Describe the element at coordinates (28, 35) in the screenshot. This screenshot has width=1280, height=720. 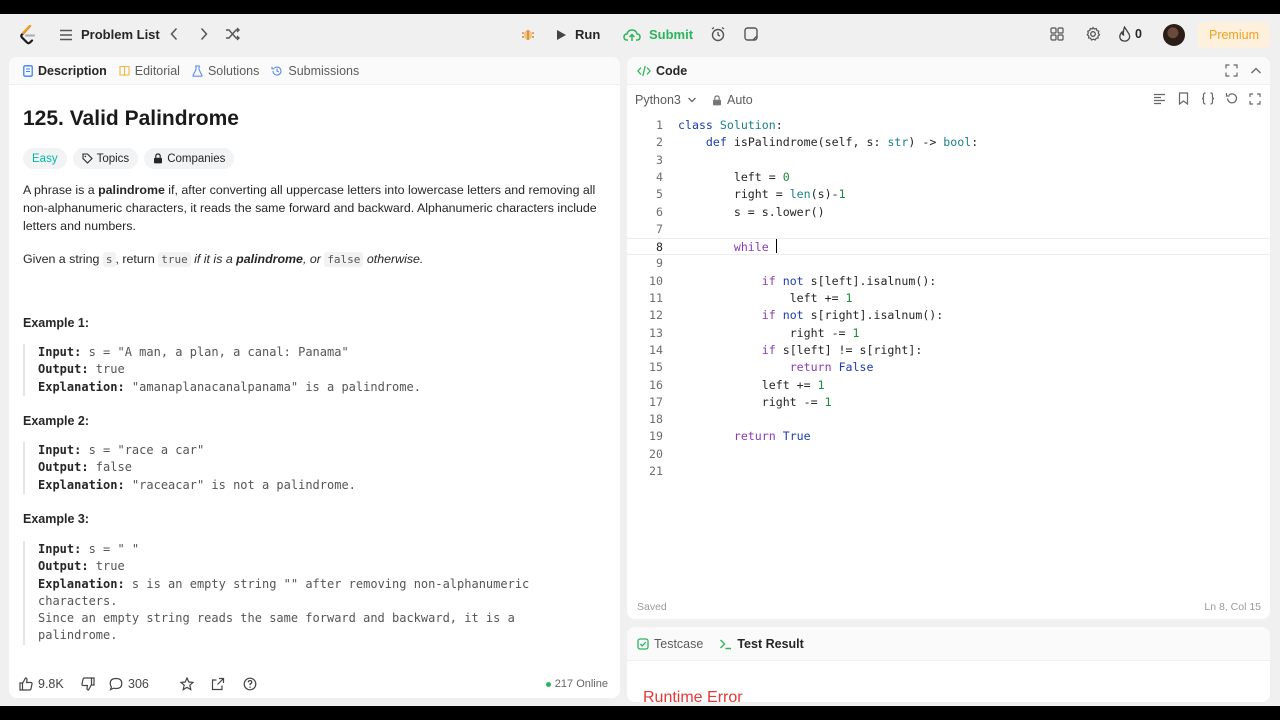
I see `leetcode-logo-icon` at that location.